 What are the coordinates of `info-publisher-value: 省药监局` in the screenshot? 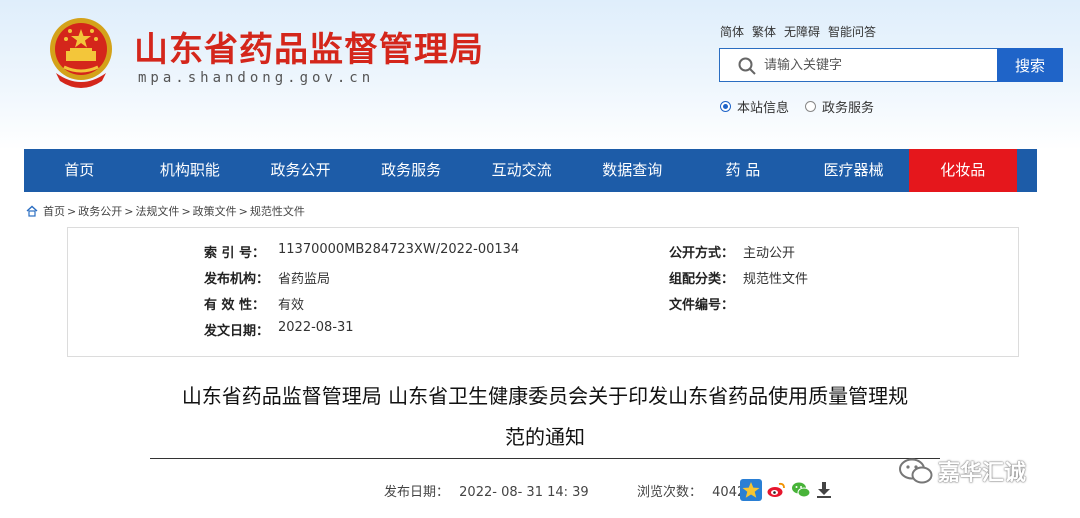 It's located at (304, 279).